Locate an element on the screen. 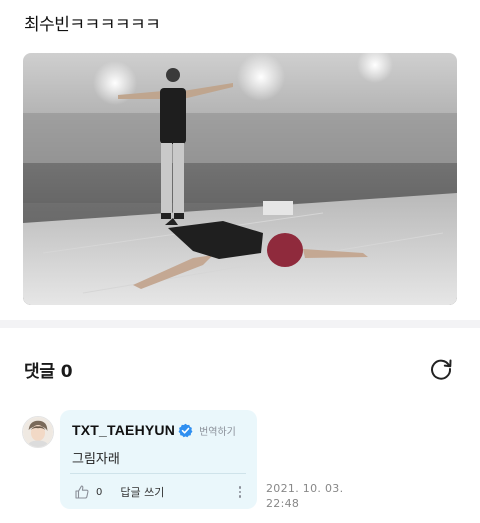 Image resolution: width=480 pixels, height=523 pixels. comment-actions: 0 답글 쓰기 is located at coordinates (160, 492).